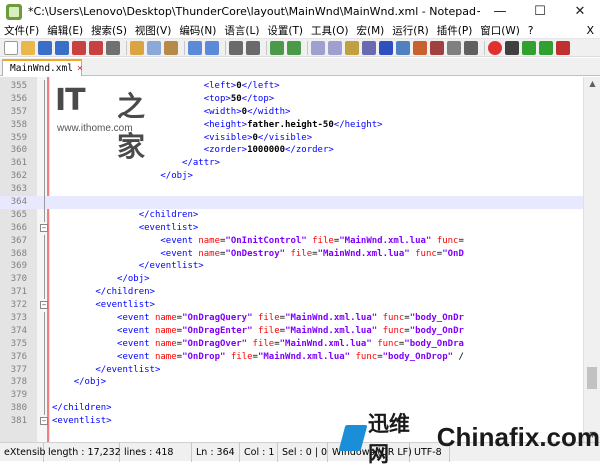 The width and height of the screenshot is (600, 468). Describe the element at coordinates (154, 47) in the screenshot. I see `copy-icon` at that location.